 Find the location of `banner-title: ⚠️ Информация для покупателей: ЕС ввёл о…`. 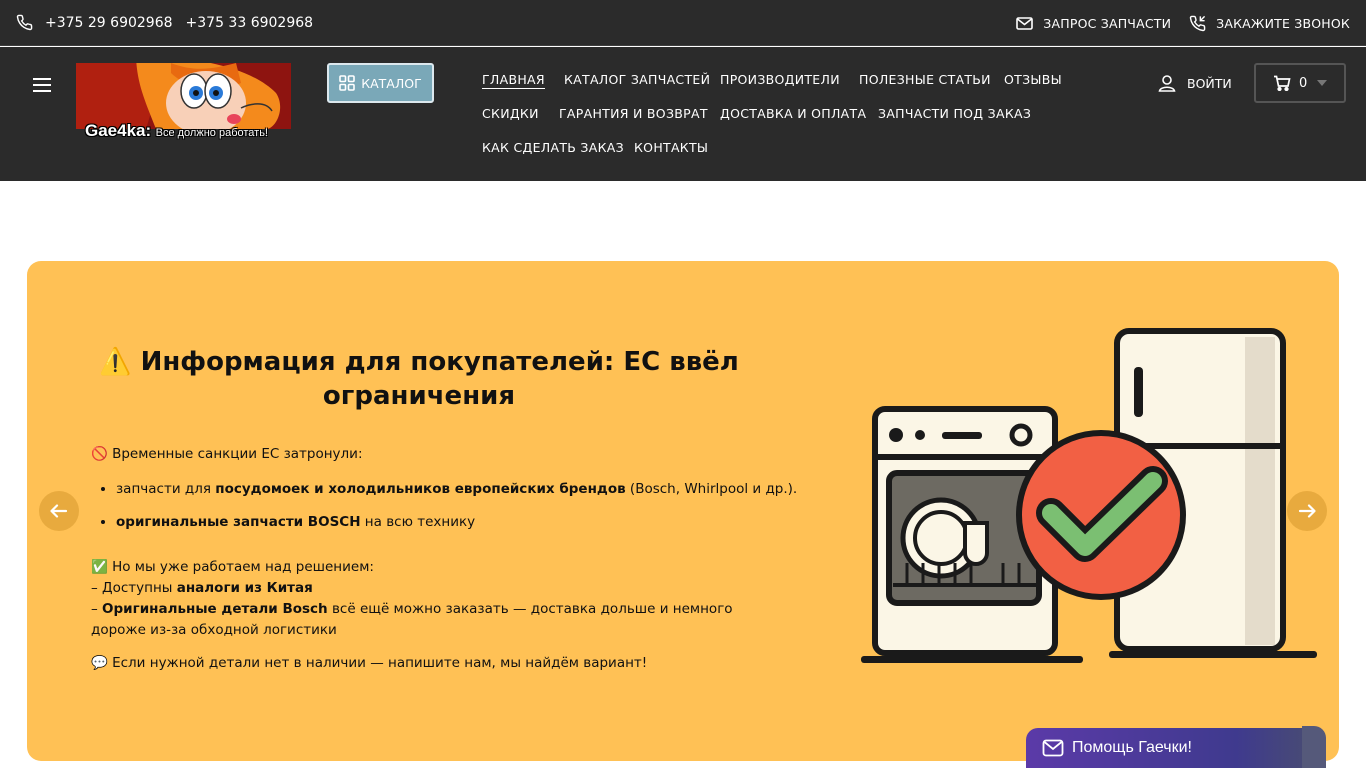

banner-title: ⚠️ Информация для покупателей: ЕС ввёл о… is located at coordinates (419, 379).